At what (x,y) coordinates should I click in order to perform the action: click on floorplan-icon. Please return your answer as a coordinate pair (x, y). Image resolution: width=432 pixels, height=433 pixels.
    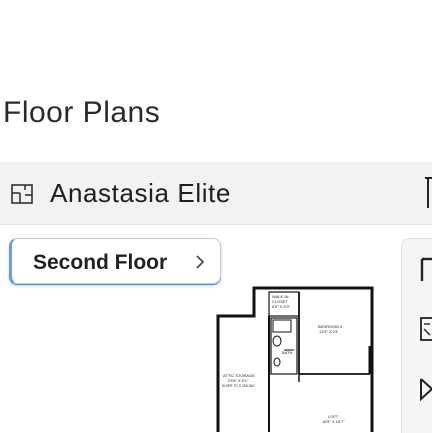
    Looking at the image, I should click on (23, 194).